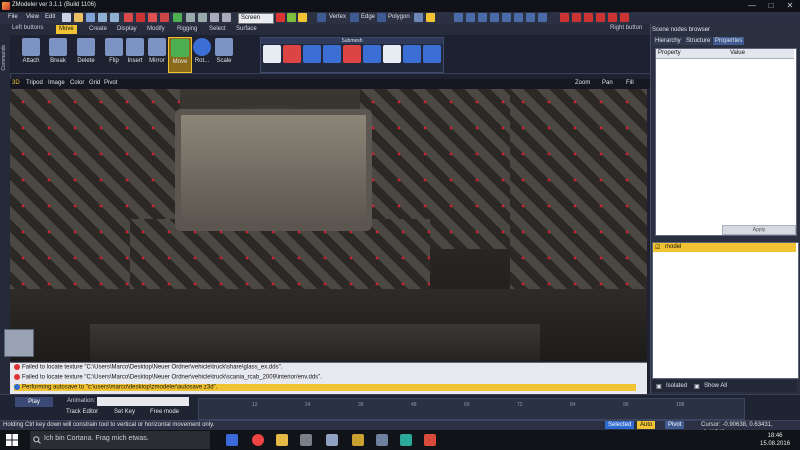 The image size is (800, 450). What do you see at coordinates (354, 17) in the screenshot?
I see `edge-icon` at bounding box center [354, 17].